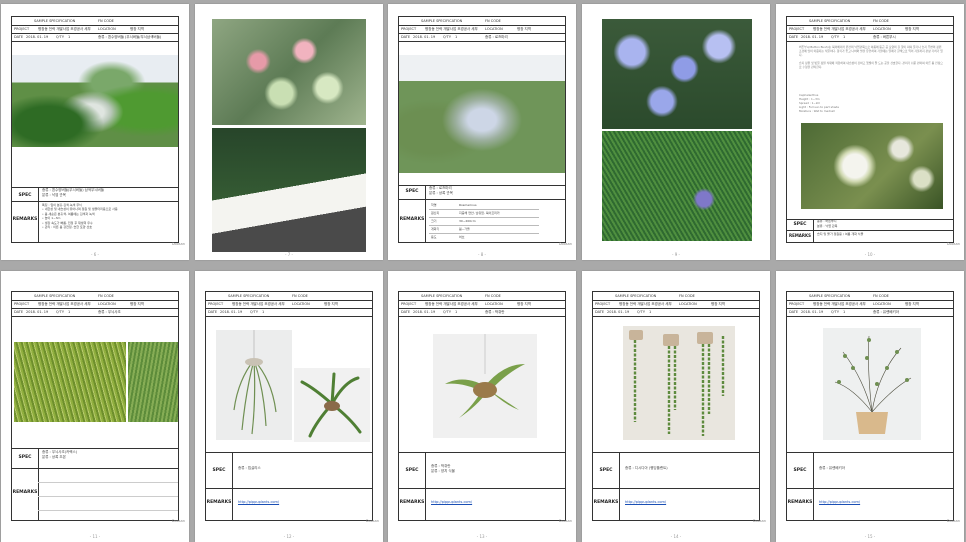 This screenshot has height=542, width=966. I want to click on page-number: - 14 -, so click(676, 536).